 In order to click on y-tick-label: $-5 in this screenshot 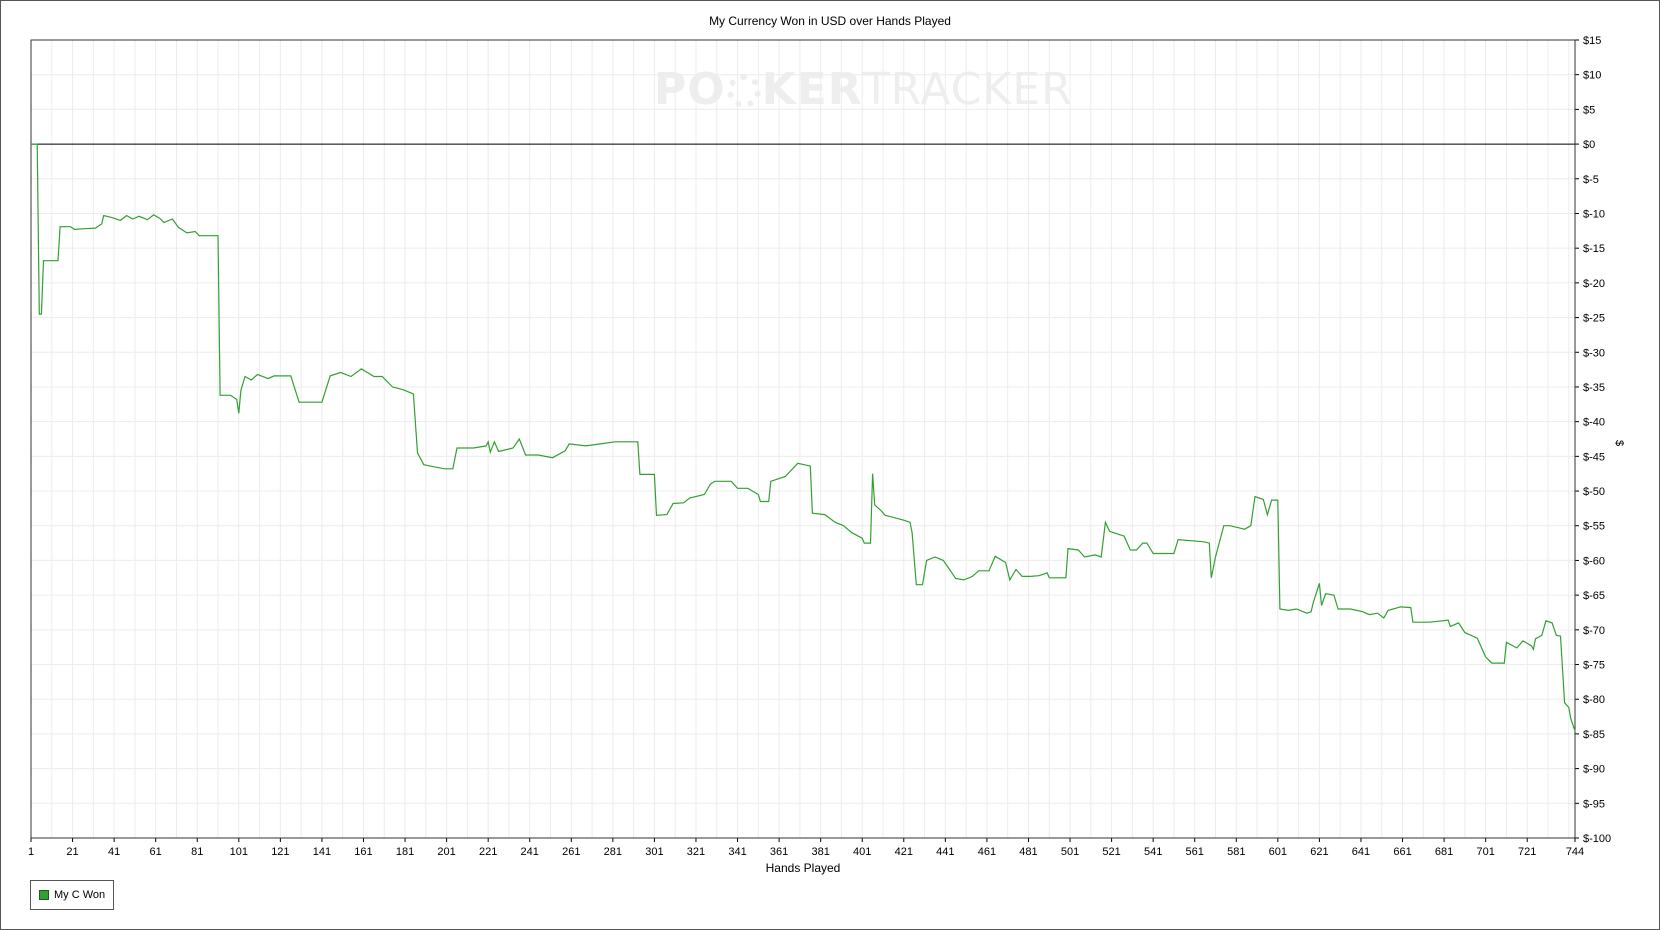, I will do `click(1591, 180)`.